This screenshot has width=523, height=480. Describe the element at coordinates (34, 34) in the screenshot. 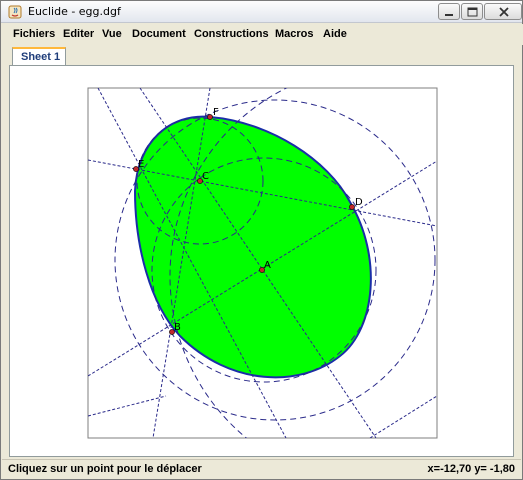

I see `menu-fichiers: Fichiers` at that location.